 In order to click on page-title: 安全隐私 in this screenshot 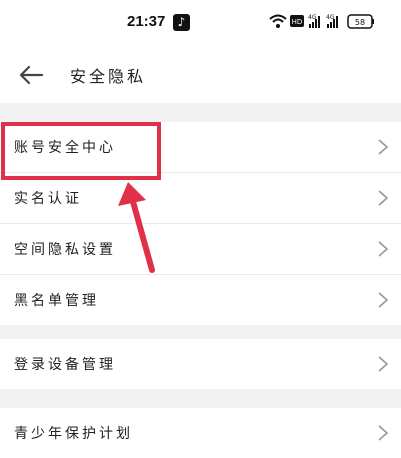, I will do `click(108, 76)`.